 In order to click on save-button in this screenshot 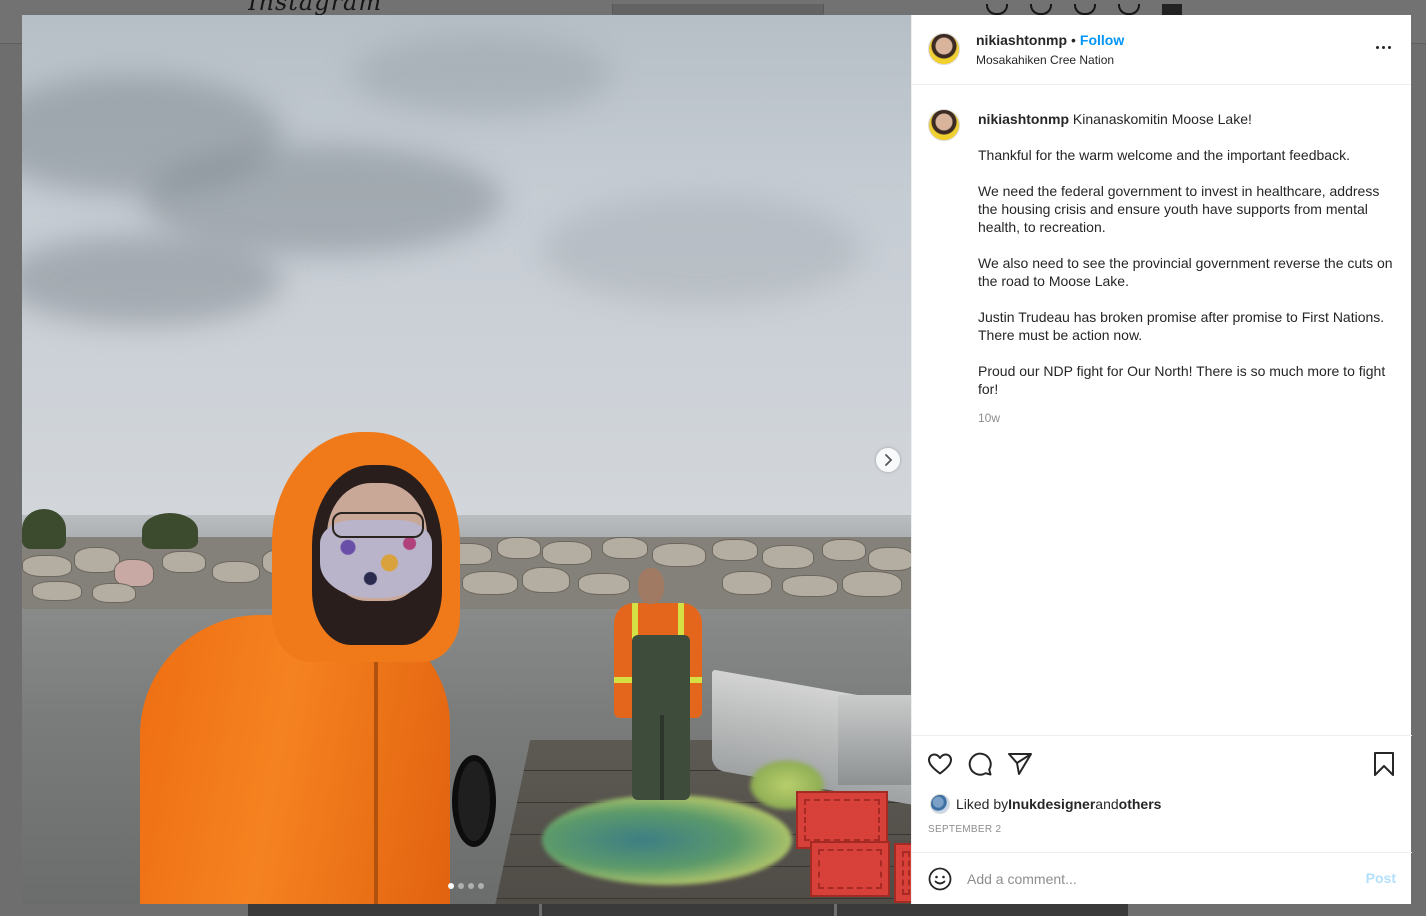, I will do `click(1384, 764)`.